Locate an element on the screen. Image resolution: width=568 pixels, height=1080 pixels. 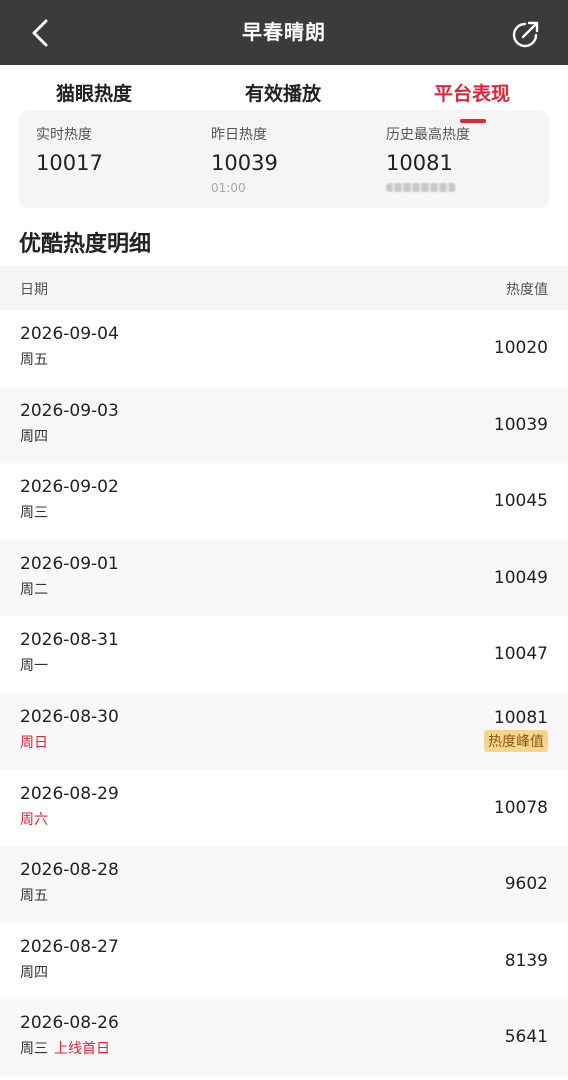
row-weekday: 周六 is located at coordinates (34, 819).